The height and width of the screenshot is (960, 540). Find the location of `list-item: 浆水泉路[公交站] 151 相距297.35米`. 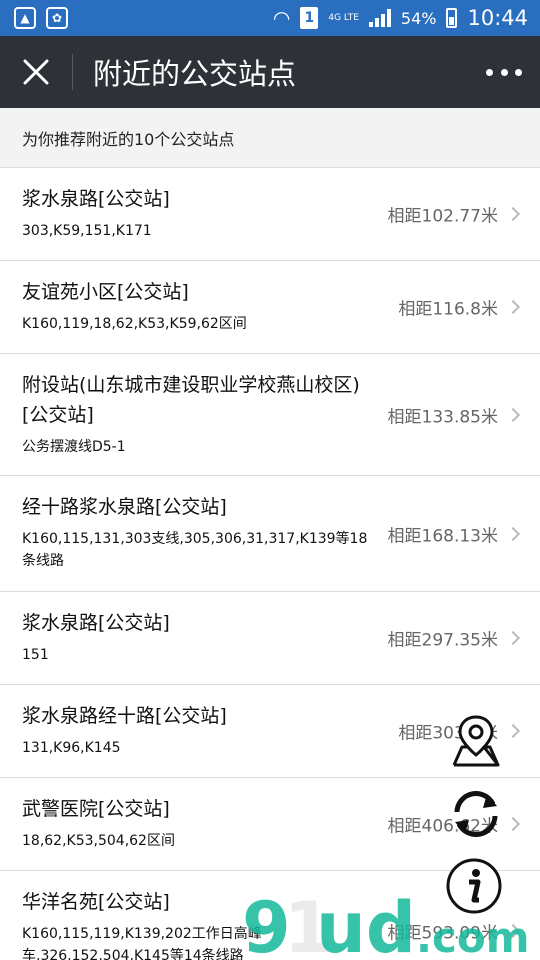

list-item: 浆水泉路[公交站] 151 相距297.35米 is located at coordinates (270, 638).